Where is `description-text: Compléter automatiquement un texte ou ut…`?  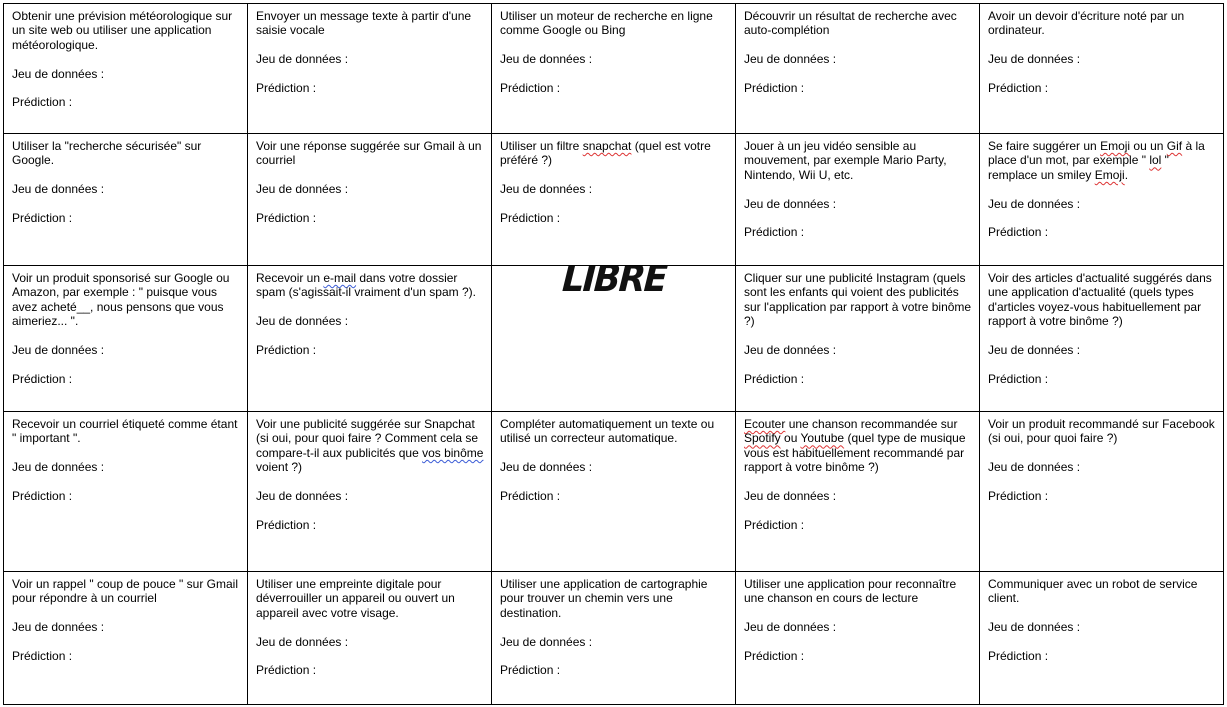 description-text: Compléter automatiquement un texte ou ut… is located at coordinates (607, 431).